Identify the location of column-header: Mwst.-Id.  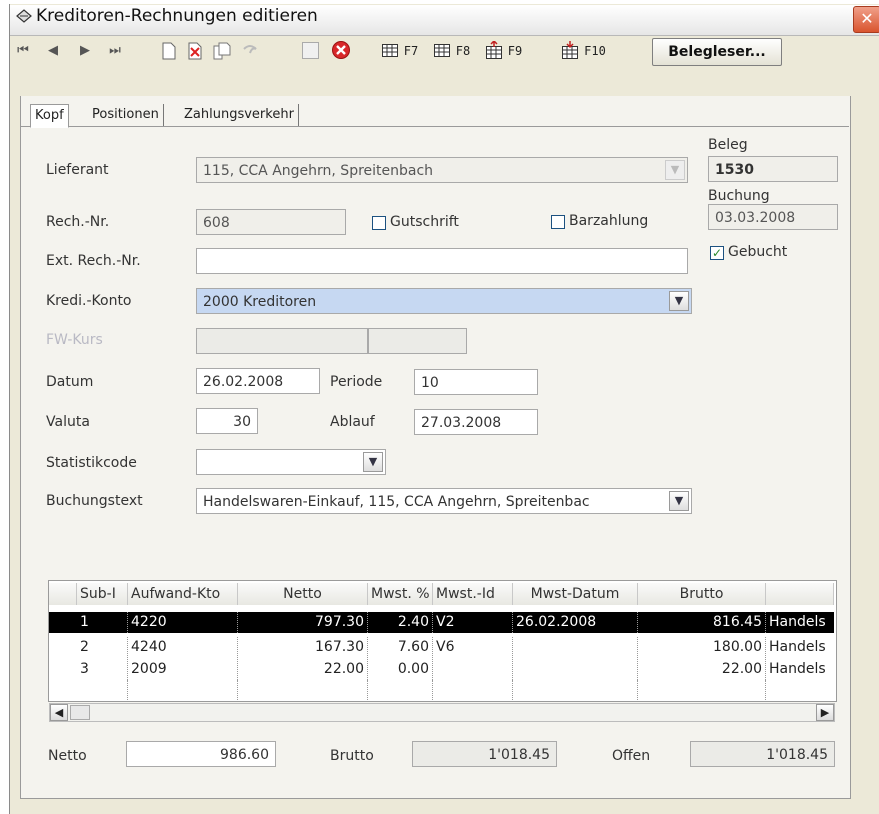
(473, 594).